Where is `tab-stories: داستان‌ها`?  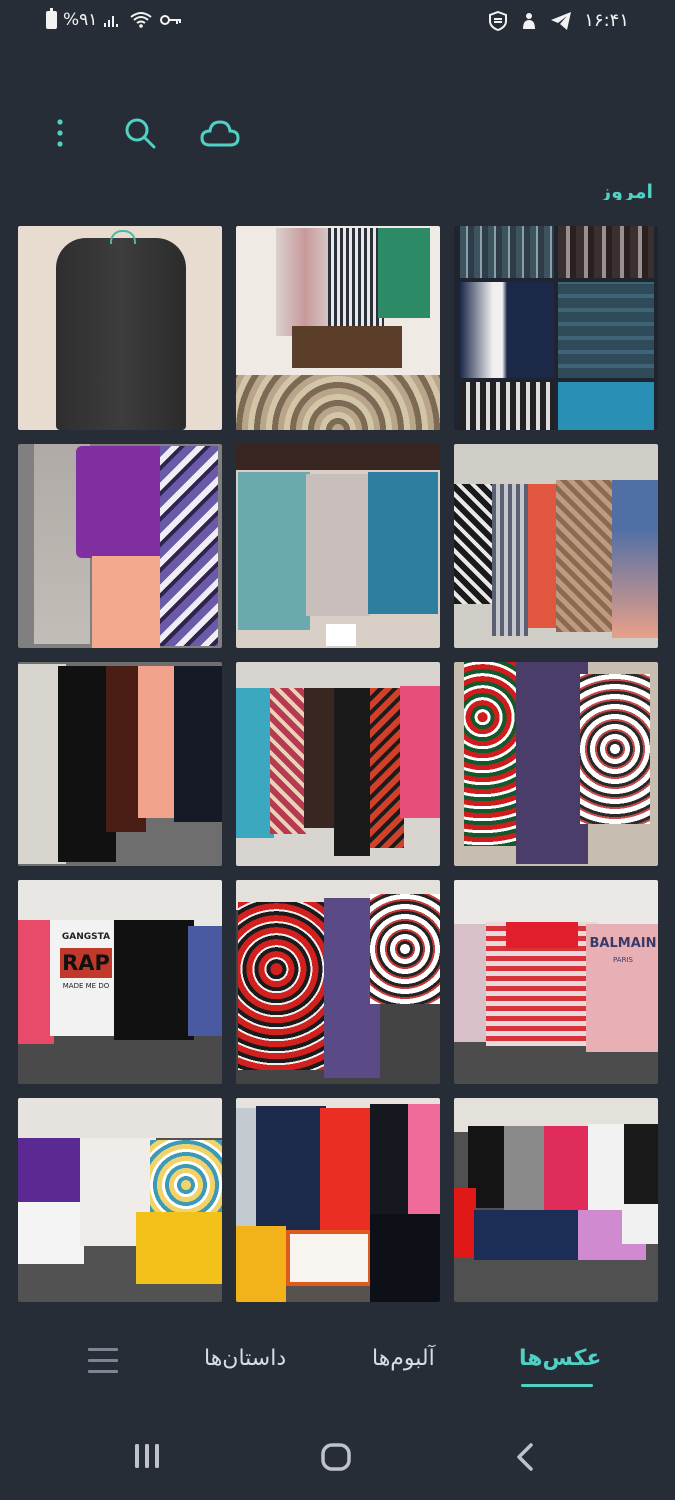
tab-stories: داستان‌ها is located at coordinates (245, 1358).